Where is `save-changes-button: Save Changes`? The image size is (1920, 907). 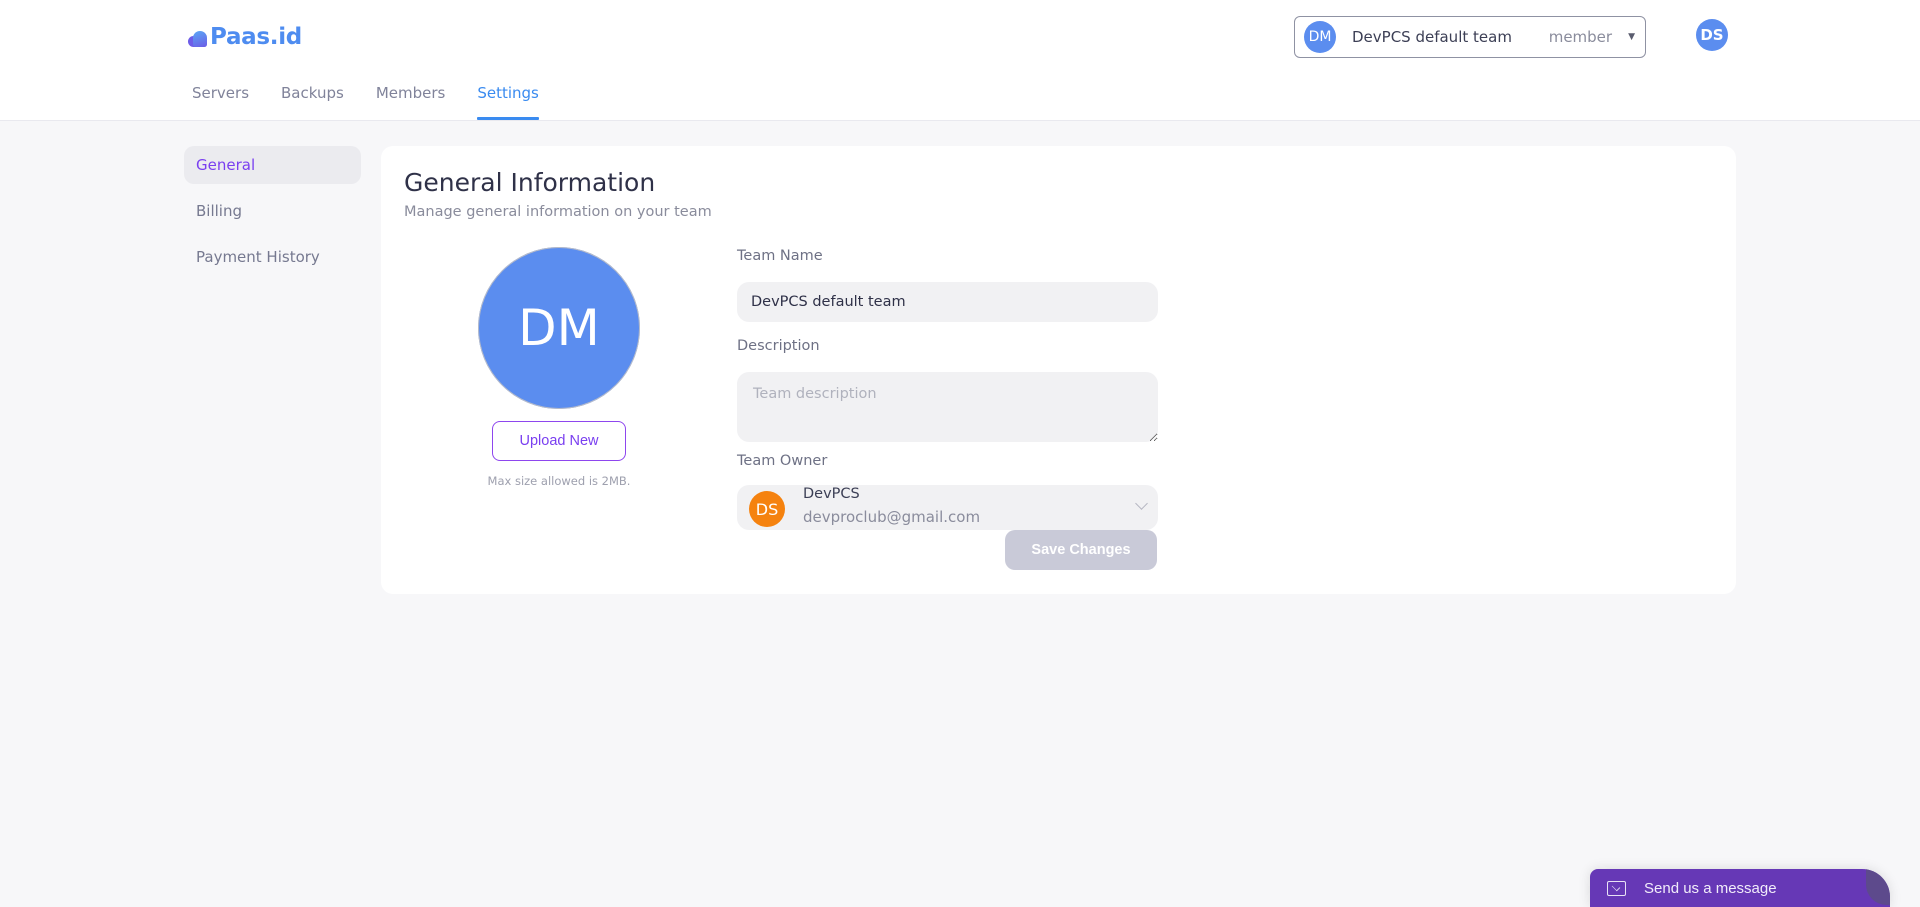
save-changes-button: Save Changes is located at coordinates (1081, 550).